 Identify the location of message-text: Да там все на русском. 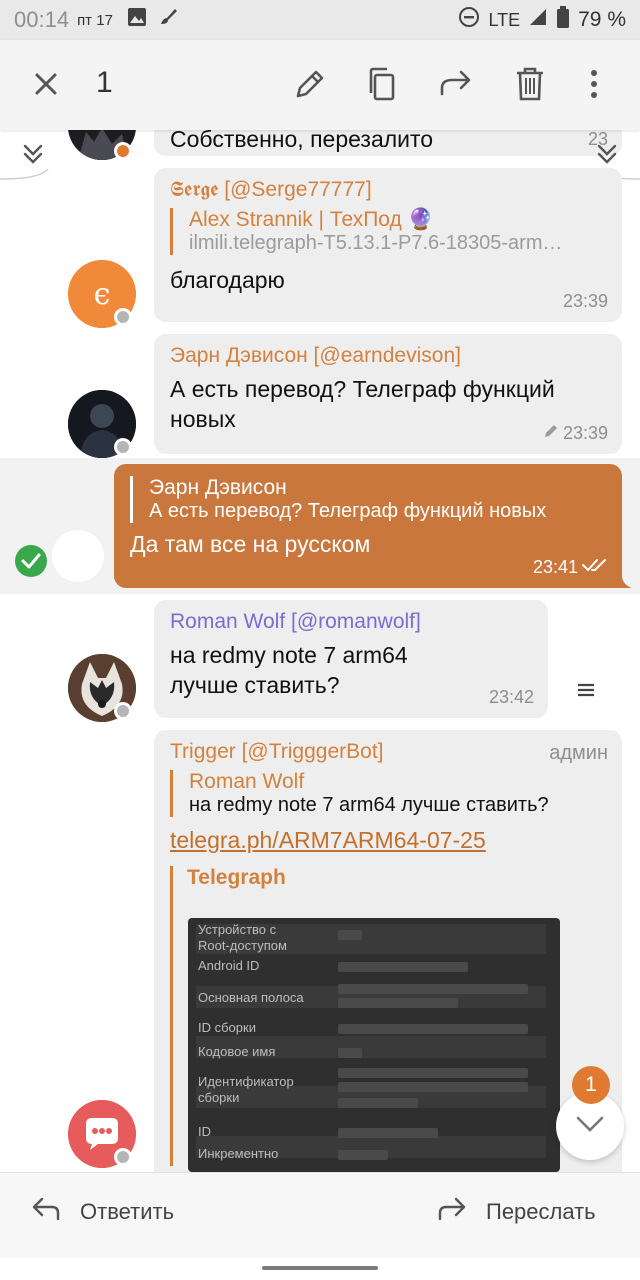
(250, 544).